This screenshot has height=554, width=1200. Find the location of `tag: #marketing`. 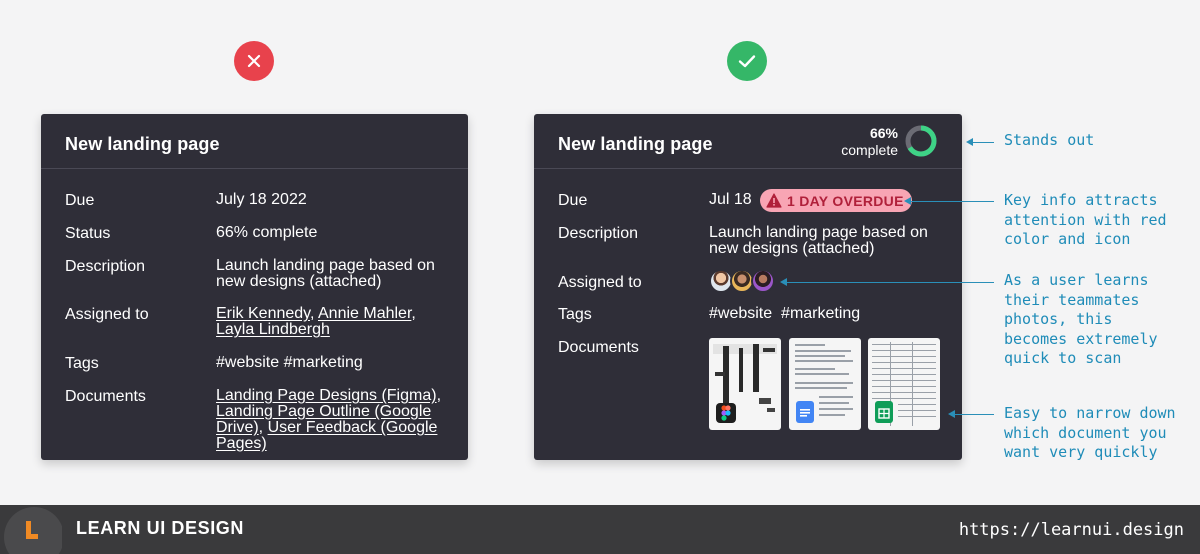

tag: #marketing is located at coordinates (820, 313).